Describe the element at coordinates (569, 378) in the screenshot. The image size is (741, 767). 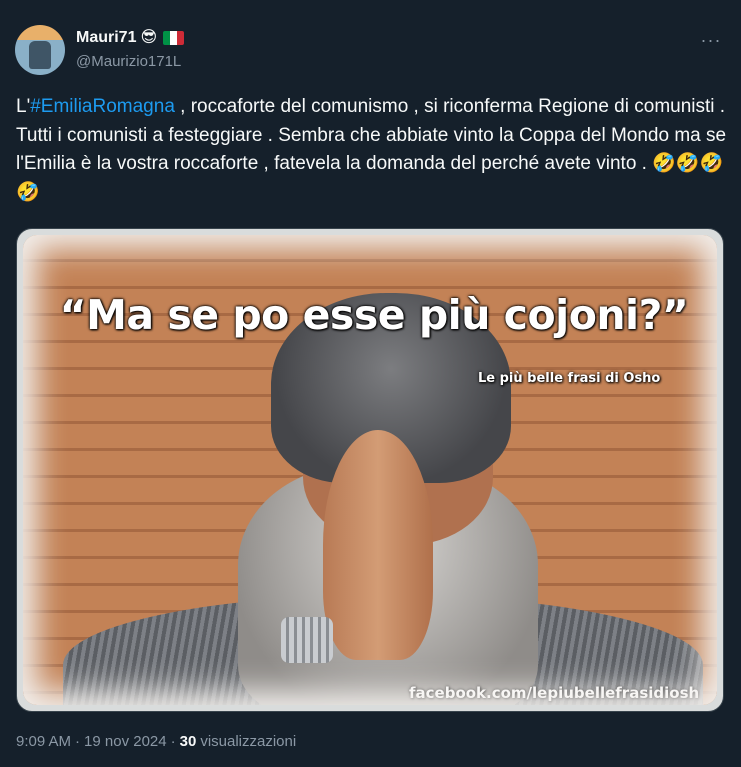
I see `meme-brand-caption: Le più belle frasi di Osho` at that location.